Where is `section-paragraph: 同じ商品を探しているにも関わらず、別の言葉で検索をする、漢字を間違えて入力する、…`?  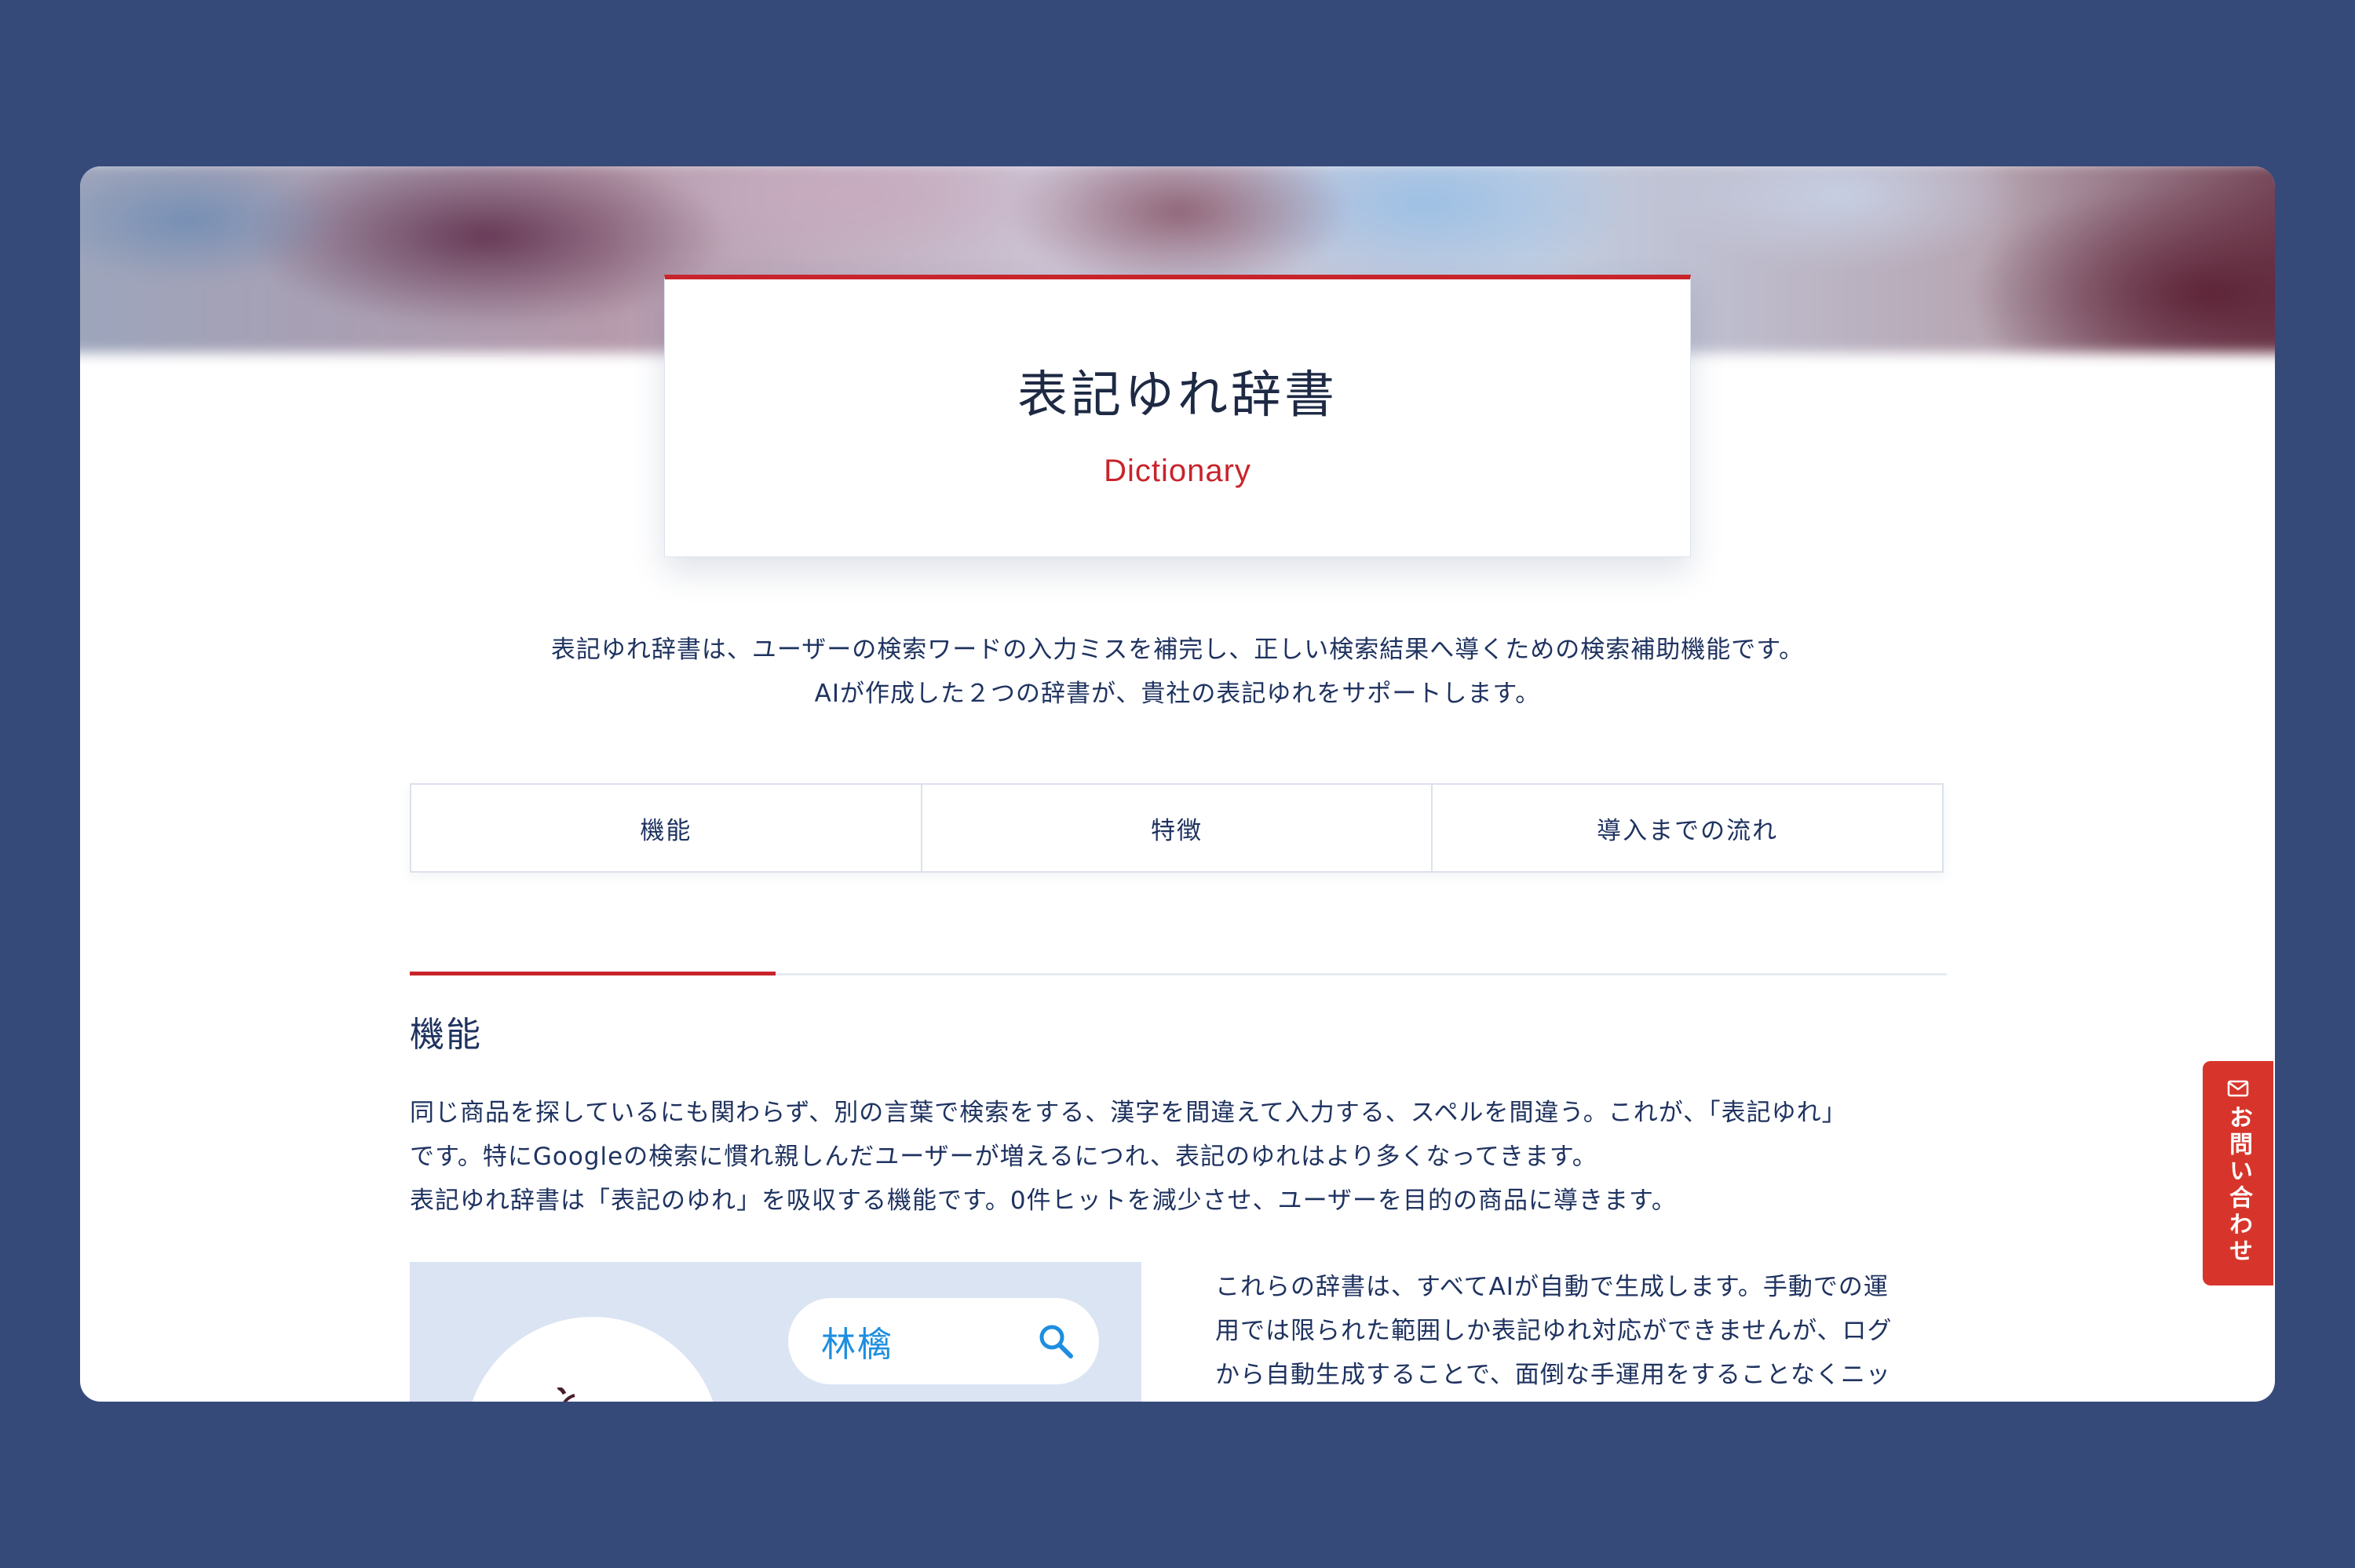 section-paragraph: 同じ商品を探しているにも関わらず、別の言葉で検索をする、漢字を間違えて入力する、… is located at coordinates (1183, 1157).